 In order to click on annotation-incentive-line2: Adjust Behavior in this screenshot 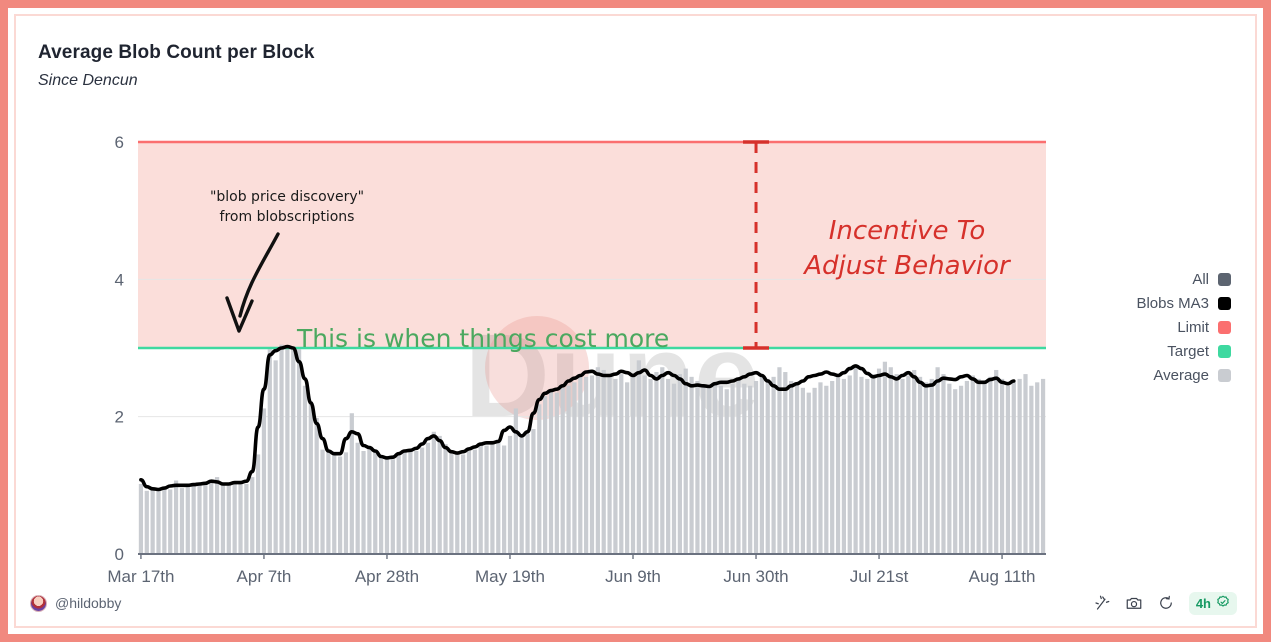, I will do `click(907, 266)`.